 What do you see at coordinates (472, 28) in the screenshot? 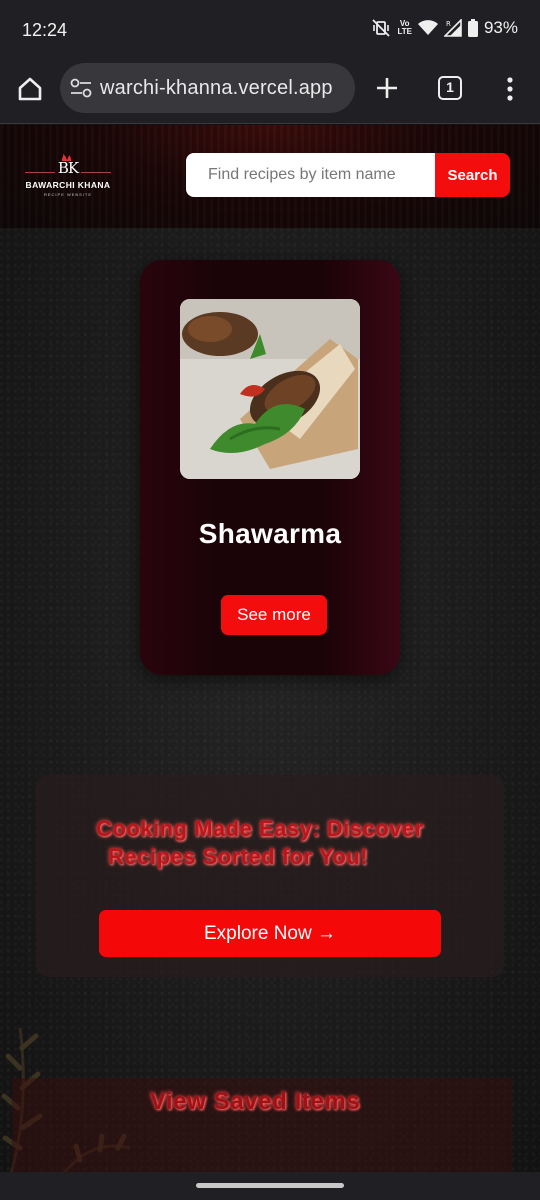
I see `battery-icon` at bounding box center [472, 28].